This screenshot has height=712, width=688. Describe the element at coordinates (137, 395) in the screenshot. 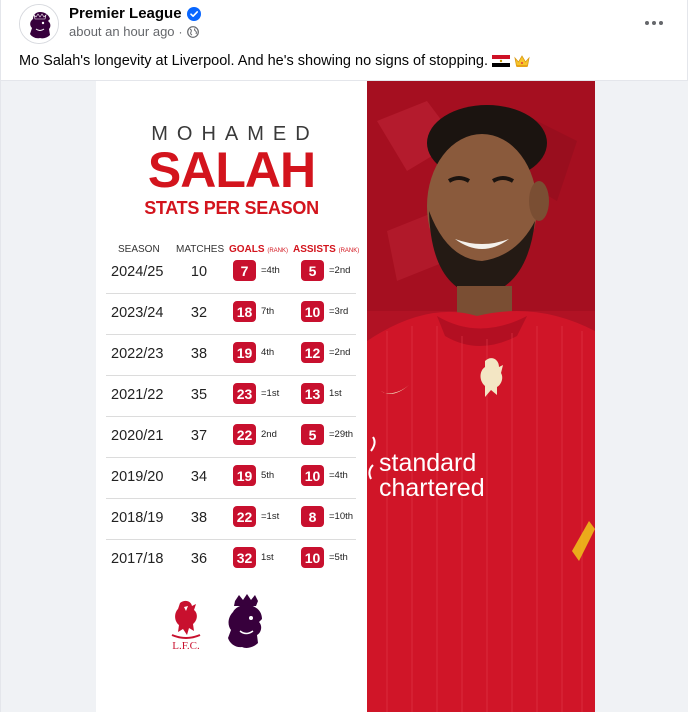

I see `season-cell: 2021/22` at that location.